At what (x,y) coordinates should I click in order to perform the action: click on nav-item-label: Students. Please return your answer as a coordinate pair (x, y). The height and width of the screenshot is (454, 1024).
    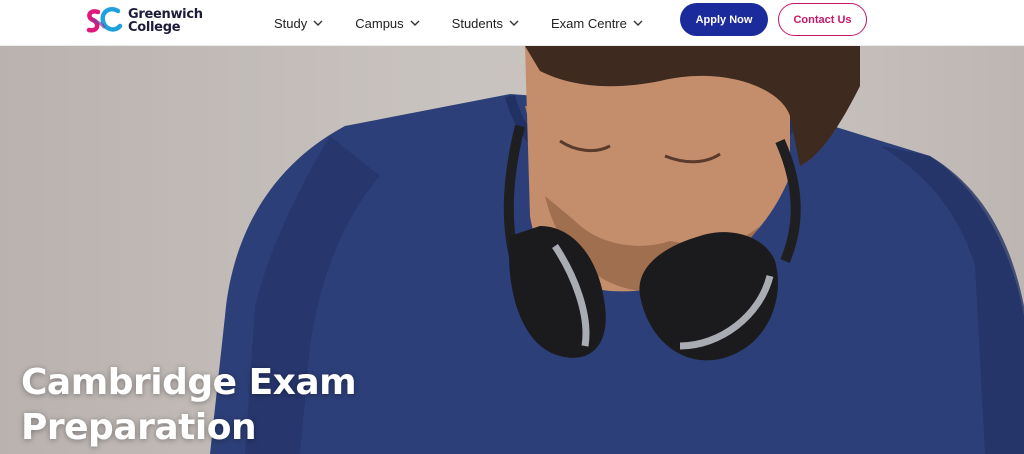
    Looking at the image, I should click on (477, 23).